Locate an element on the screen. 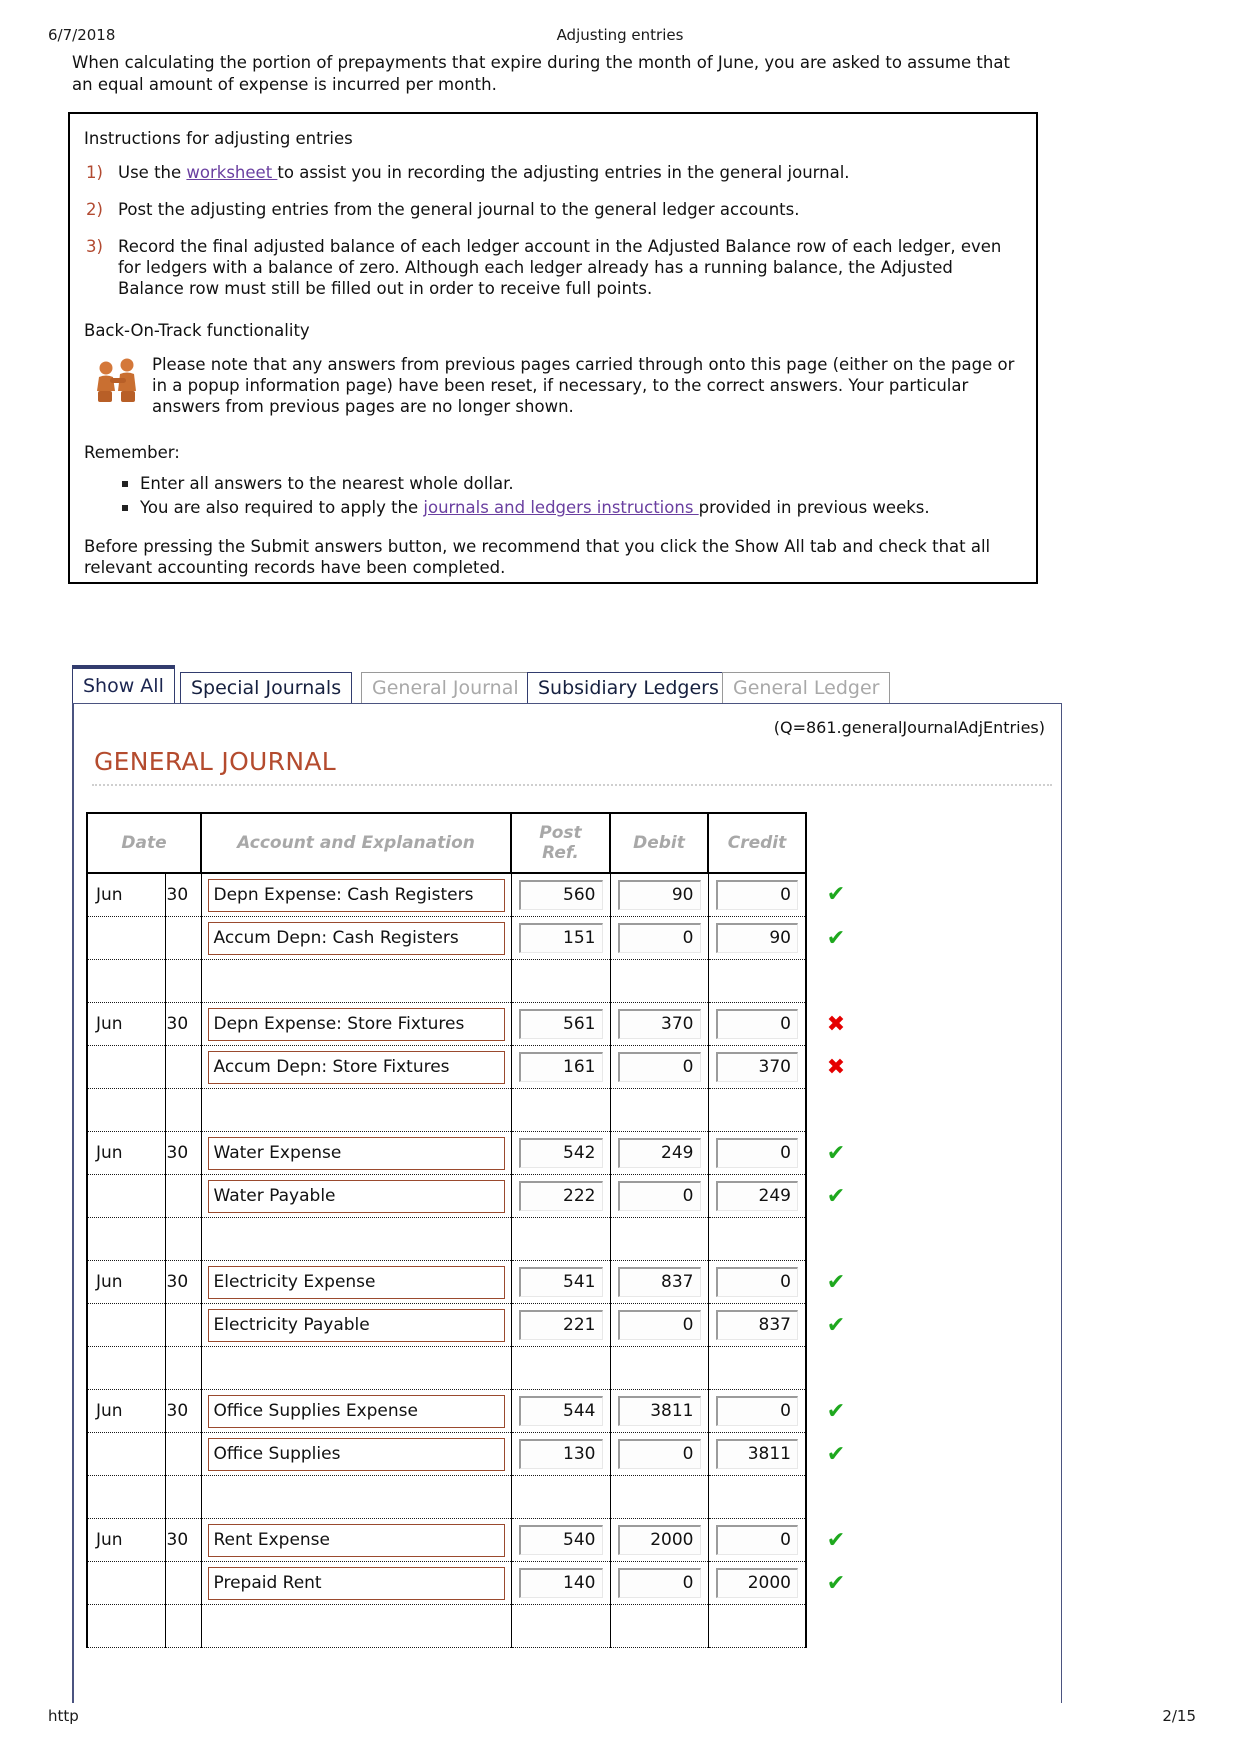 Image resolution: width=1240 pixels, height=1755 pixels. post-ref-input: 560 is located at coordinates (560, 895).